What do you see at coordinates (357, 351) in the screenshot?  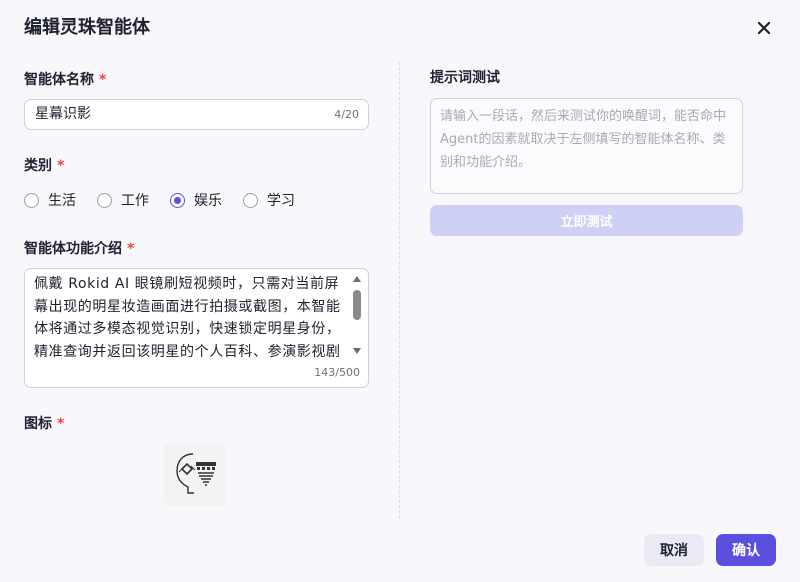 I see `scroll-down-icon` at bounding box center [357, 351].